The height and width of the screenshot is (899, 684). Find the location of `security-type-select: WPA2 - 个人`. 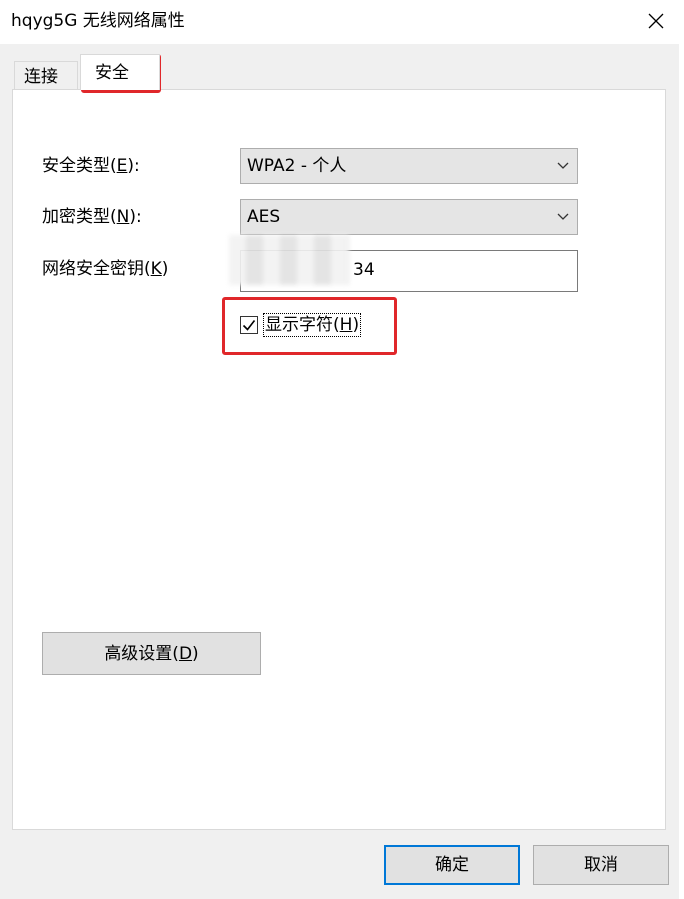

security-type-select: WPA2 - 个人 is located at coordinates (409, 166).